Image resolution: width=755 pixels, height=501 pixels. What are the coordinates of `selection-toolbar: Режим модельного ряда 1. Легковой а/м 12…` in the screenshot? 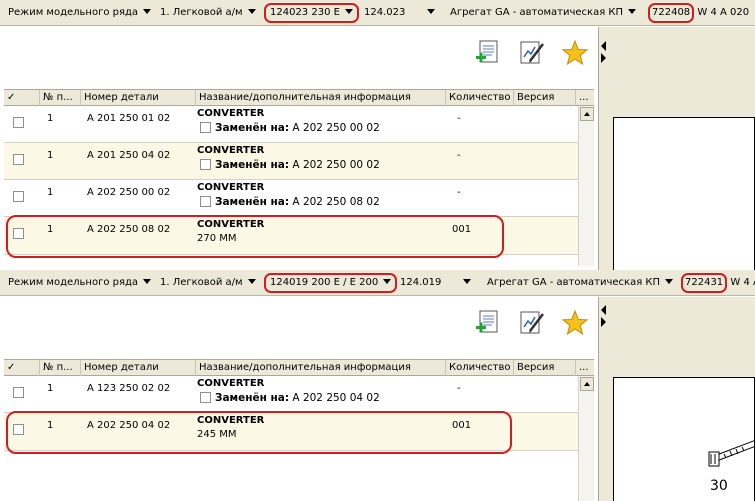 It's located at (377, 13).